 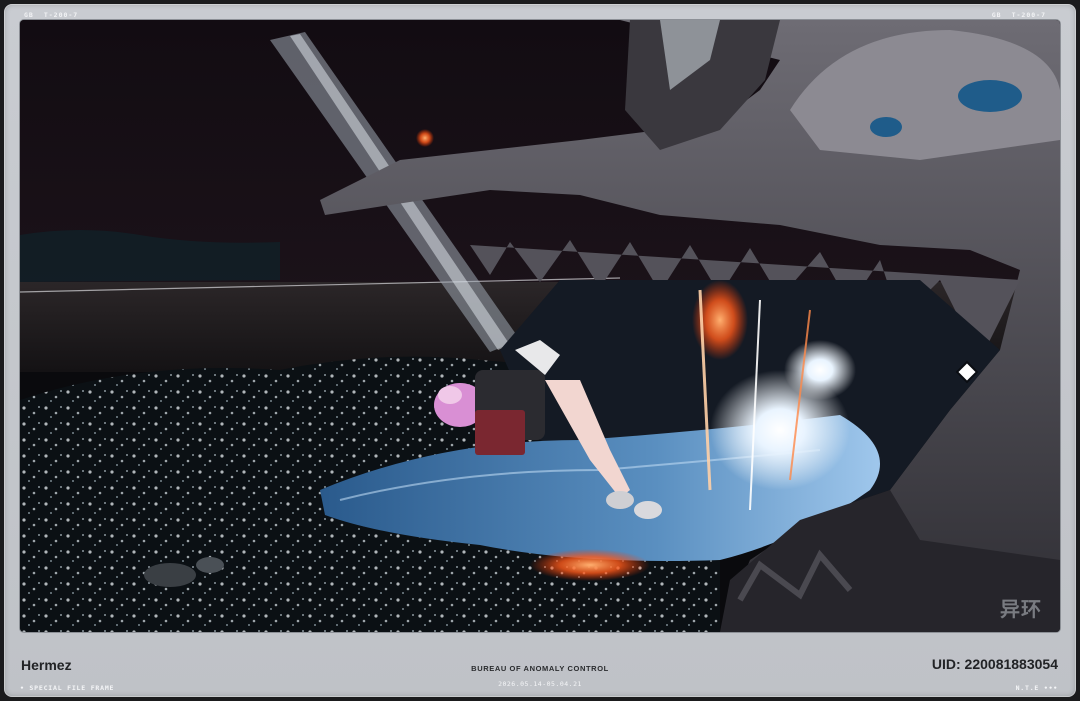 I want to click on top-left-tag: GB T-200-7, so click(x=56, y=15).